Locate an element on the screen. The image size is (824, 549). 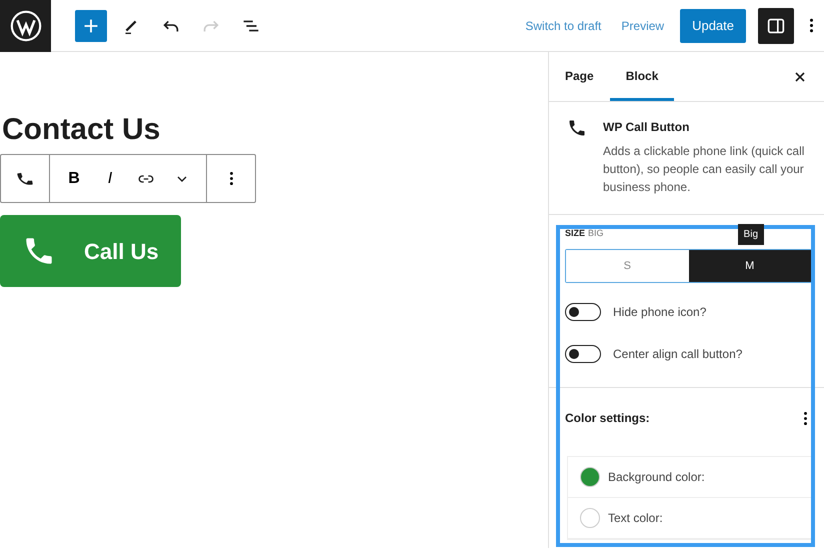
call-us-button: Call Us is located at coordinates (90, 251).